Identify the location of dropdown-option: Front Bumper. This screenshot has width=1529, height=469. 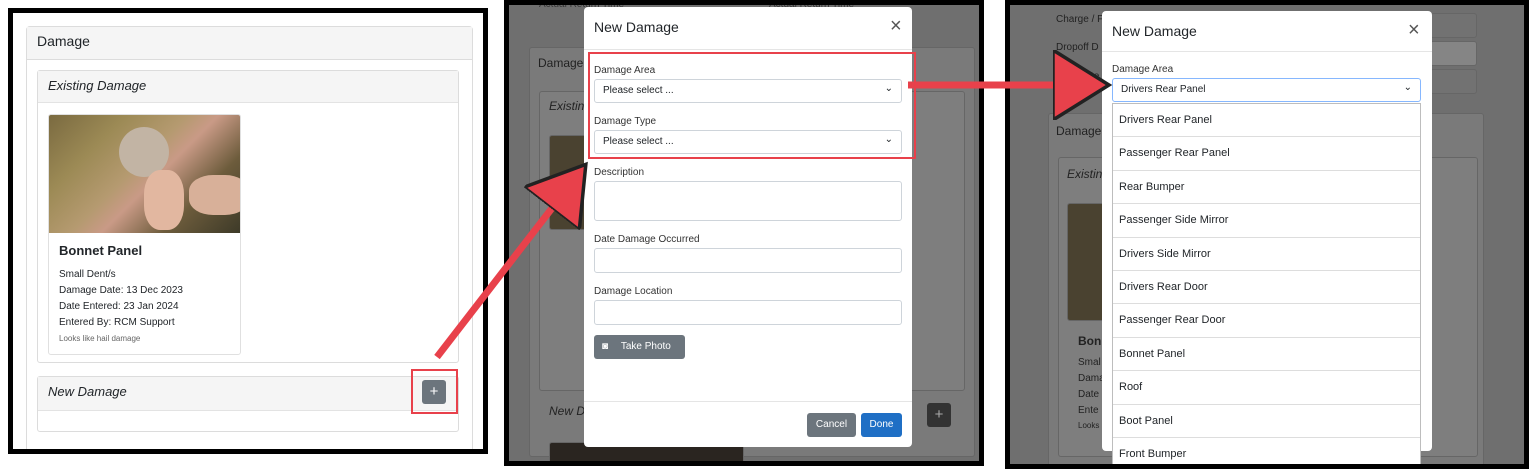
(1266, 451).